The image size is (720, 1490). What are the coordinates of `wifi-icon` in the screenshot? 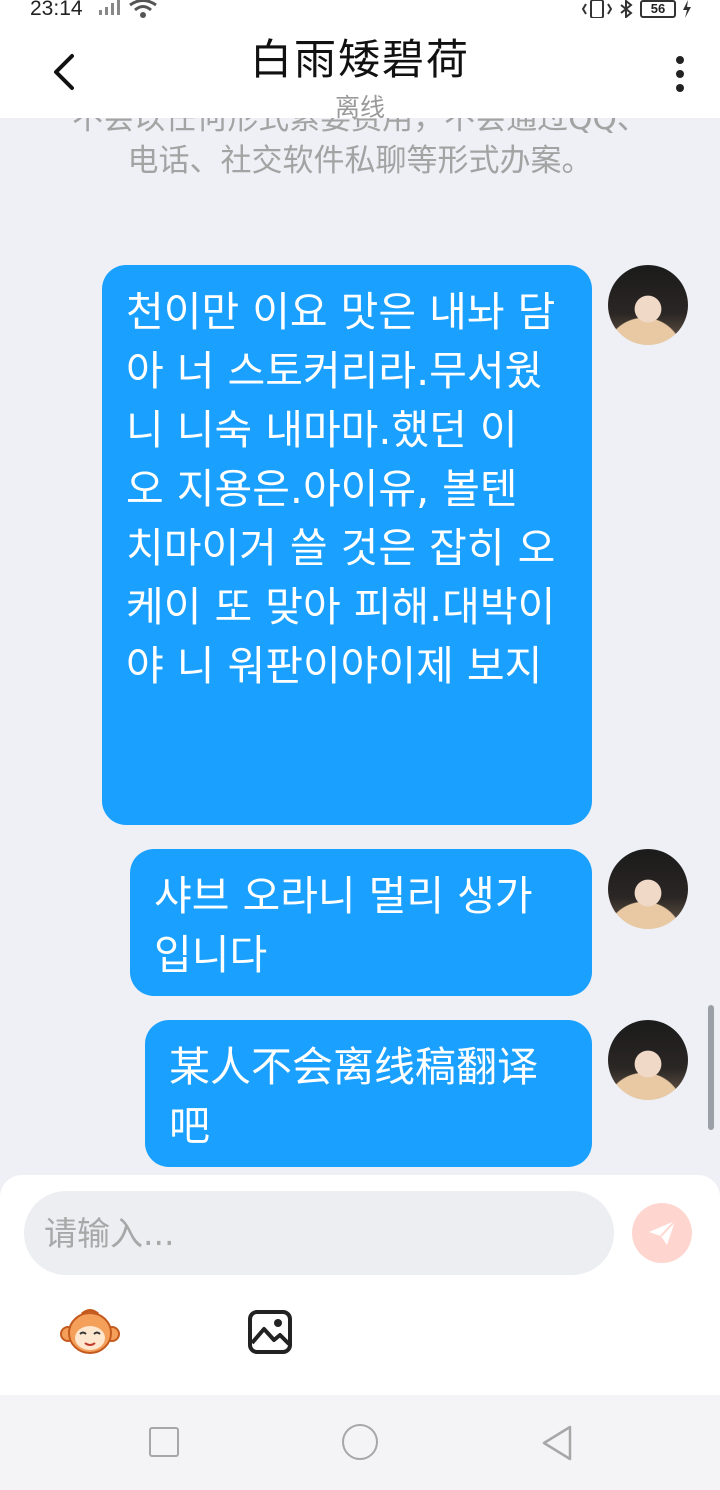 It's located at (143, 9).